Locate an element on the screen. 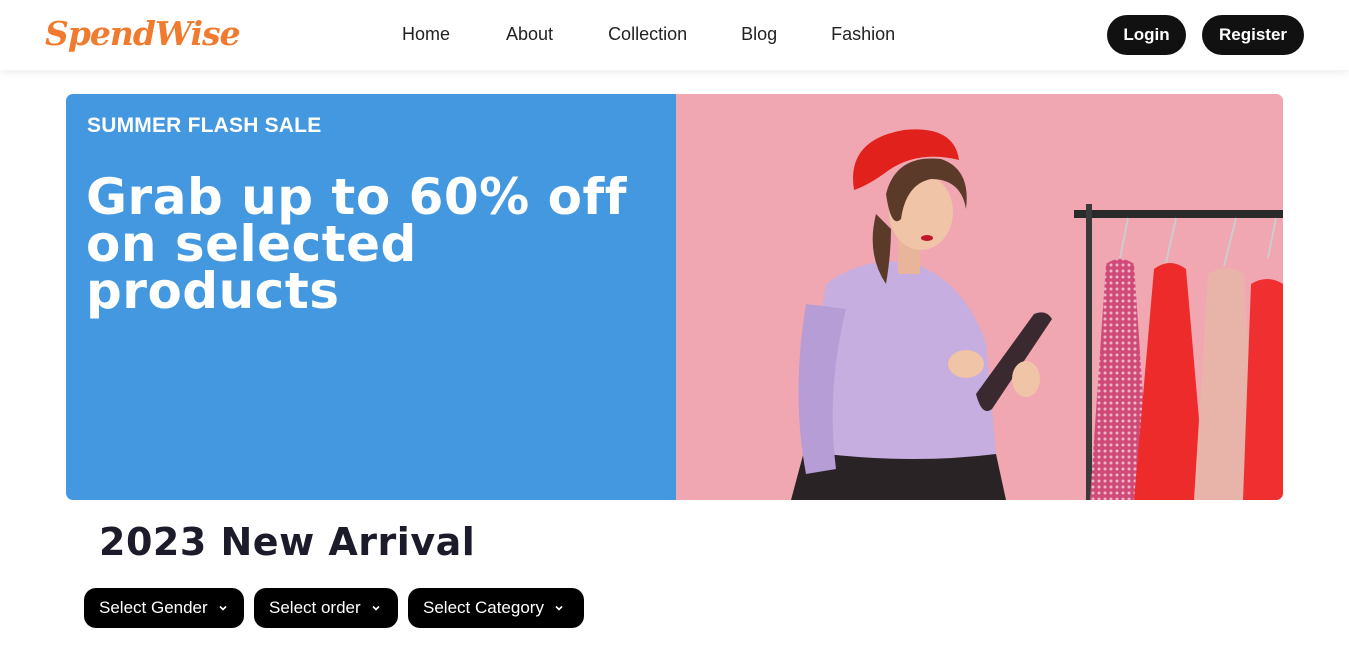 The image size is (1349, 648). order-select: Select order is located at coordinates (326, 608).